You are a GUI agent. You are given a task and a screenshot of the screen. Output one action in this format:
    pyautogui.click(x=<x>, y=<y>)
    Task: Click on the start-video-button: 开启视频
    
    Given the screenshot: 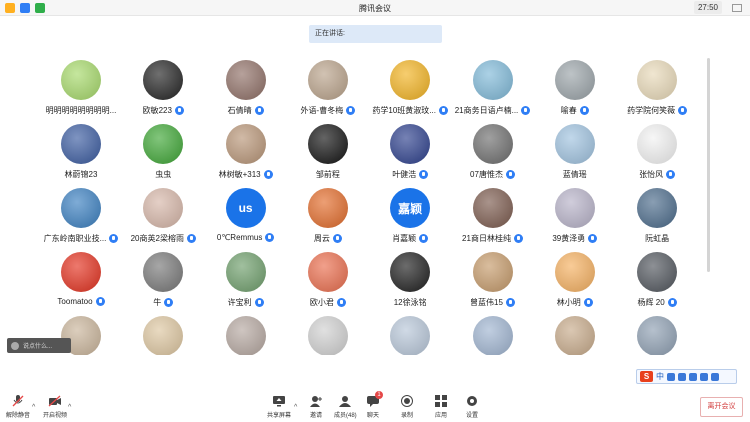 What is the action you would take?
    pyautogui.click(x=55, y=407)
    